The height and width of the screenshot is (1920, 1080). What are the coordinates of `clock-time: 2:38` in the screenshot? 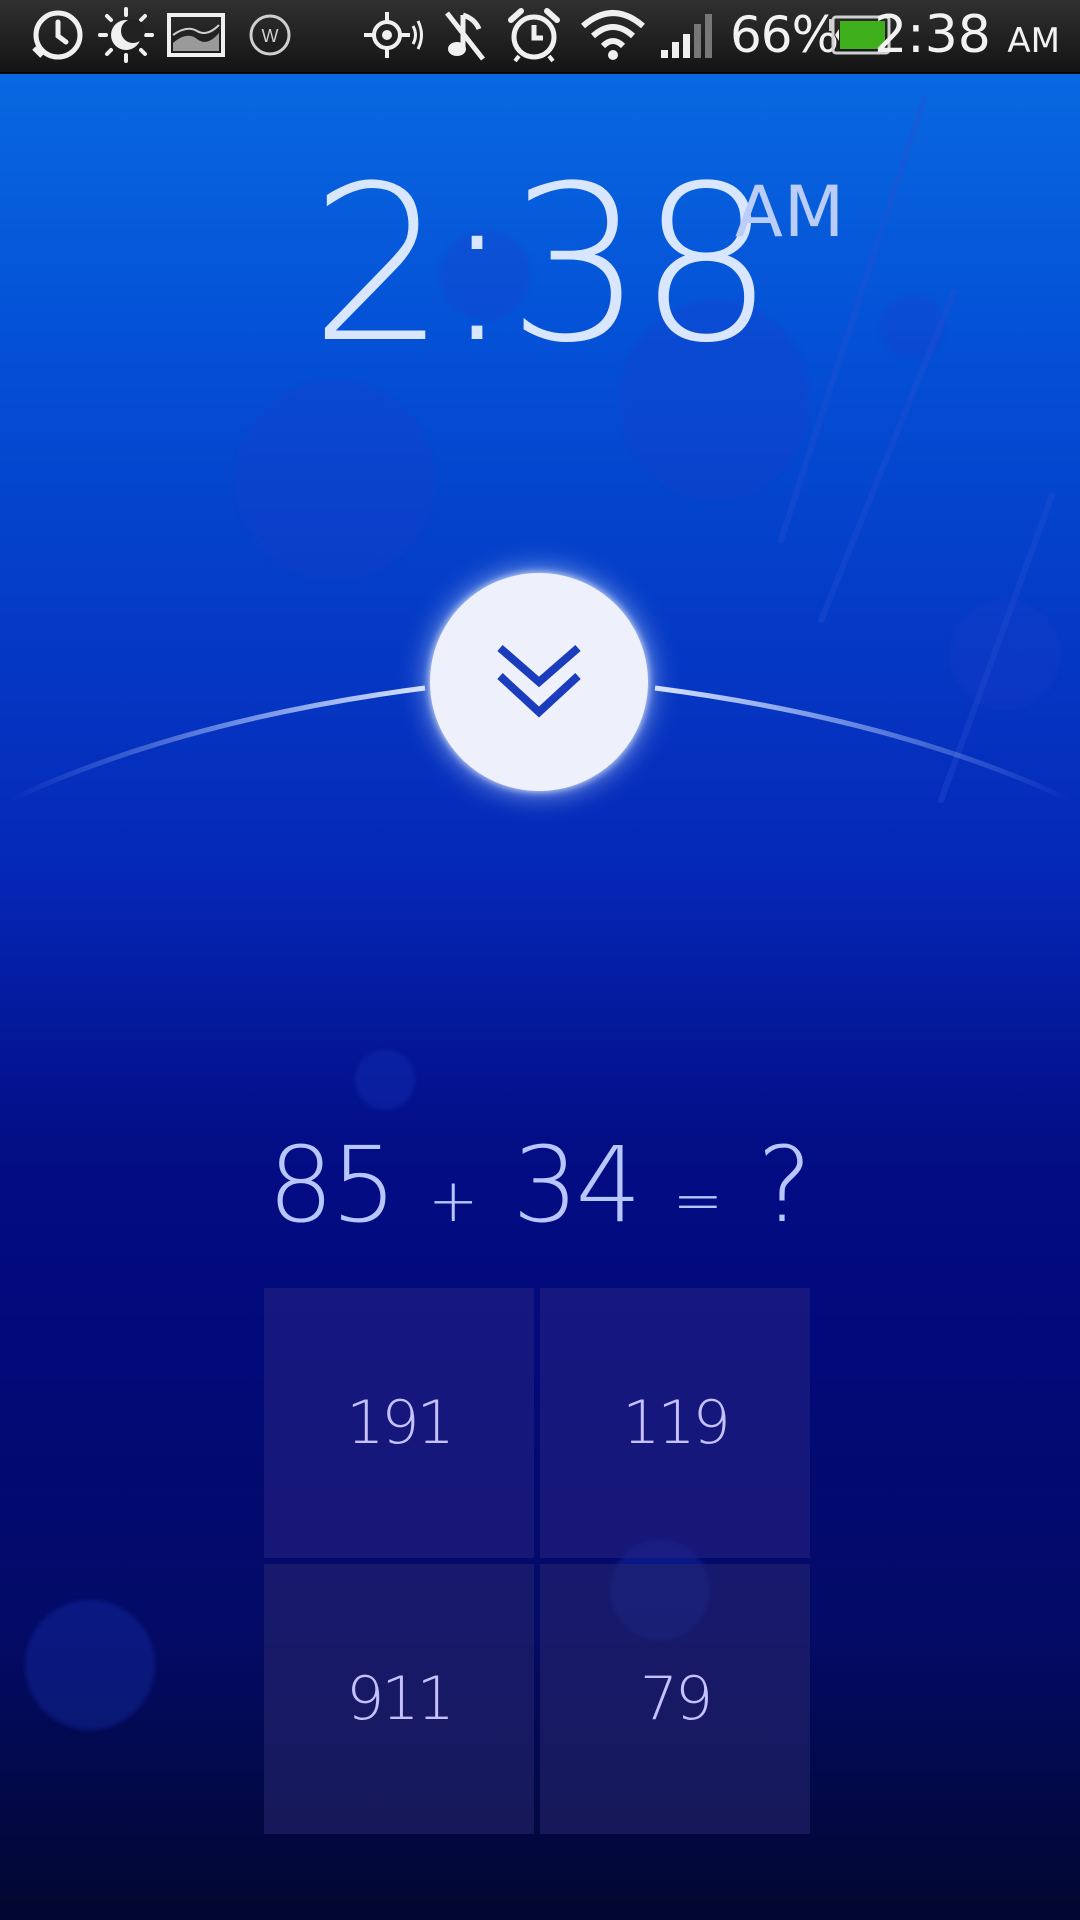 It's located at (542, 264).